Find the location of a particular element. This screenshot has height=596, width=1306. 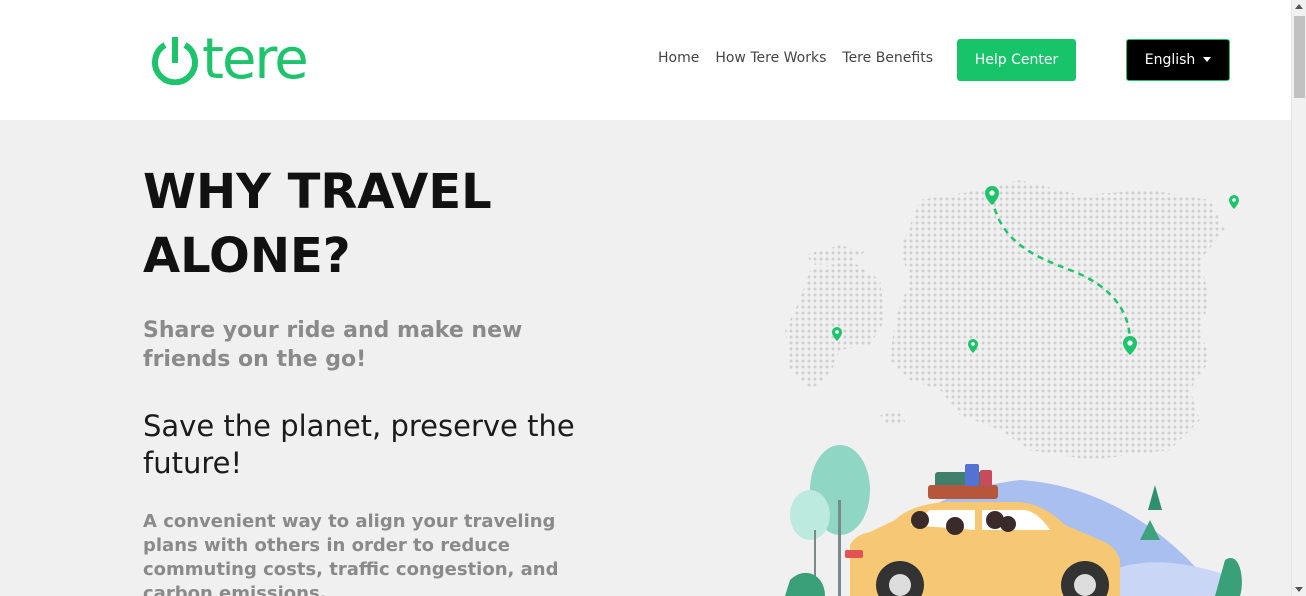

hero-title: WHY TRAVEL ALONE? is located at coordinates (317, 224).